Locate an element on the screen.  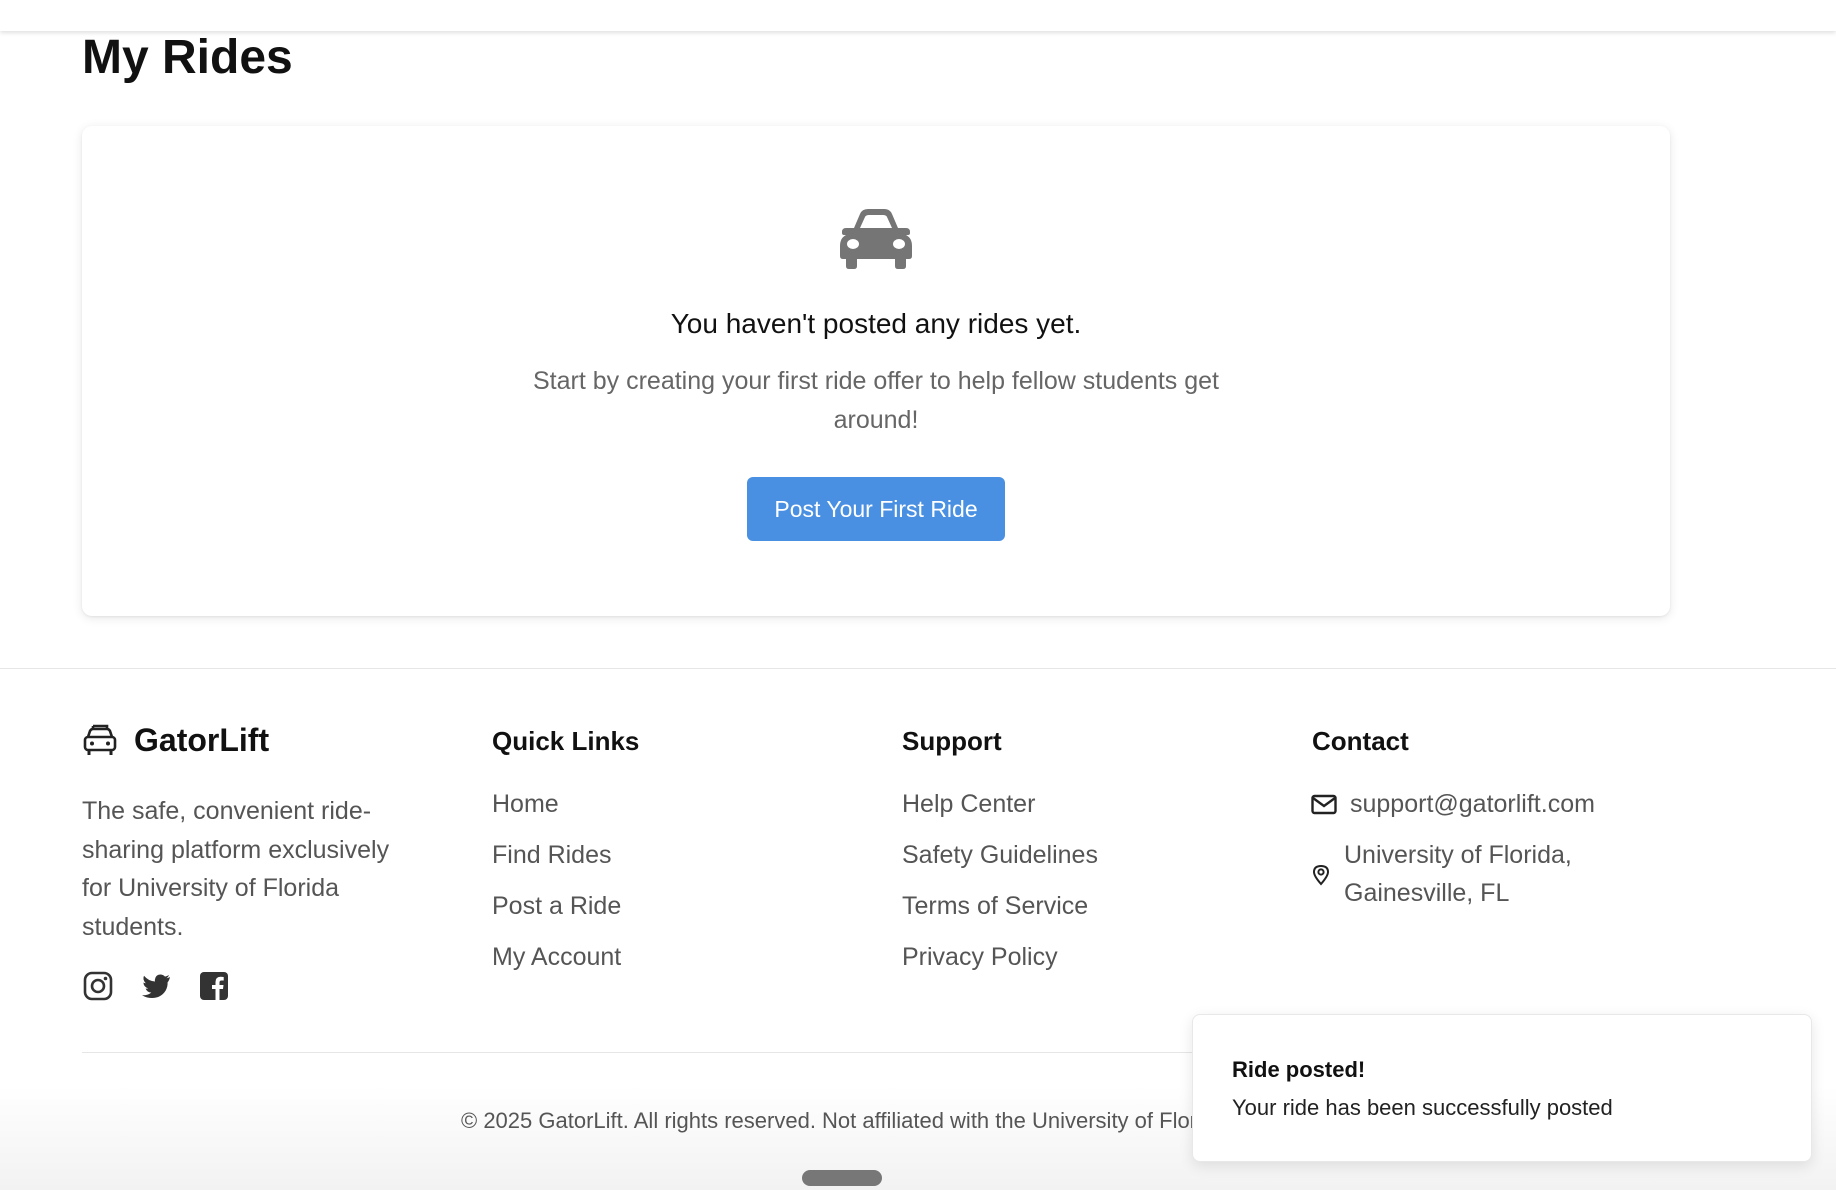
quick-links-title: Quick Links is located at coordinates (566, 741).